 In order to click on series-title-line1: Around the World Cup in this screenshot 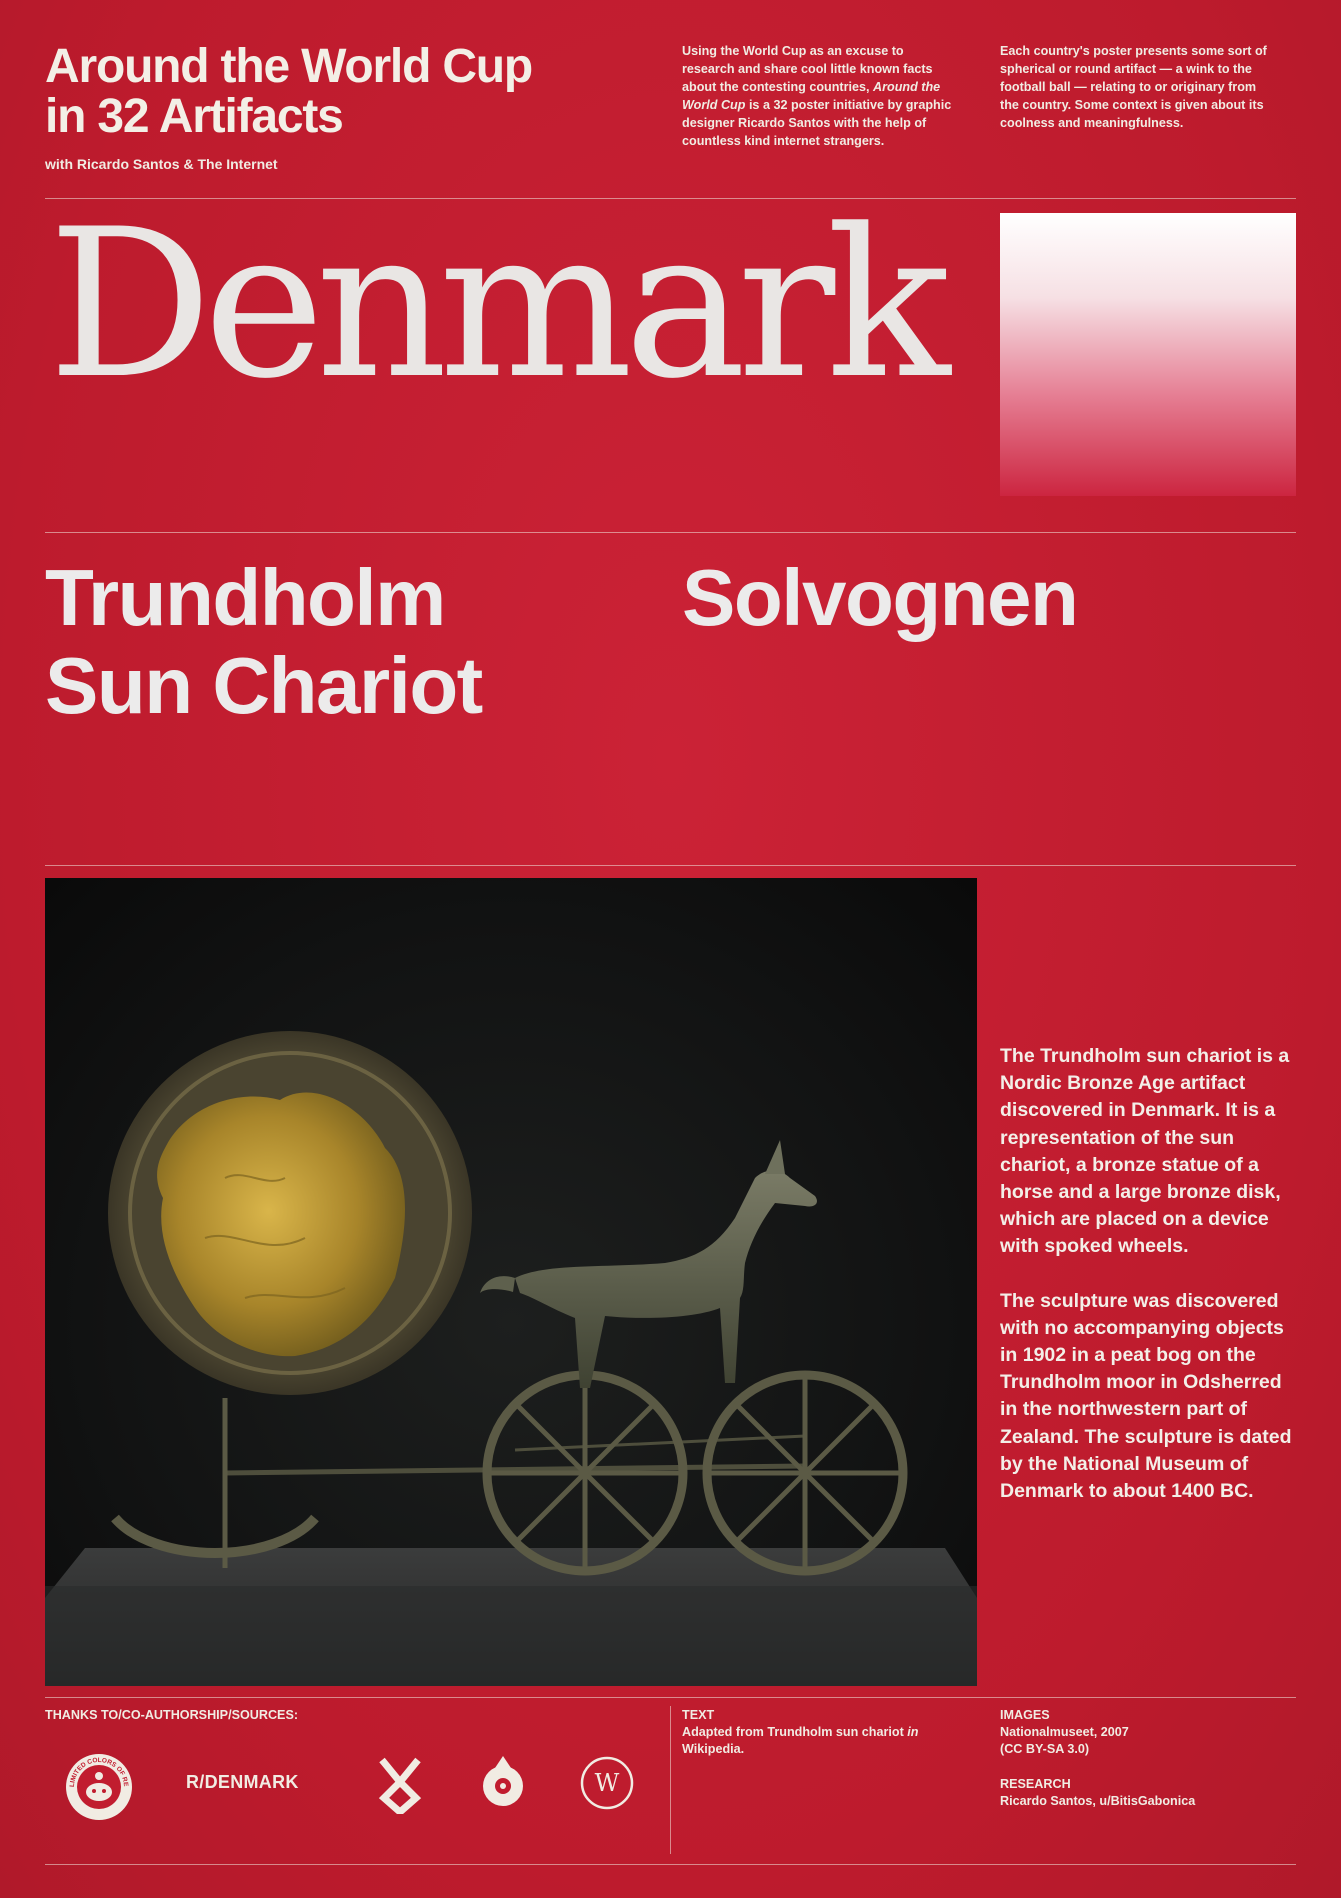, I will do `click(289, 66)`.